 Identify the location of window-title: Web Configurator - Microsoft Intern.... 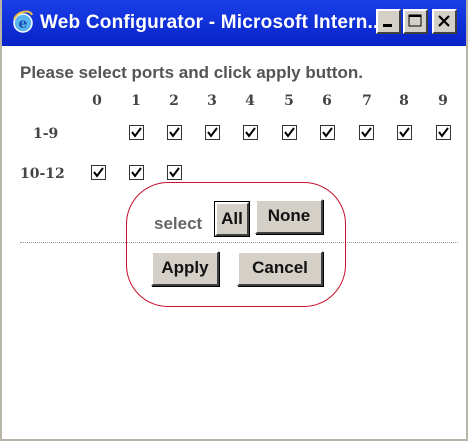
(212, 22).